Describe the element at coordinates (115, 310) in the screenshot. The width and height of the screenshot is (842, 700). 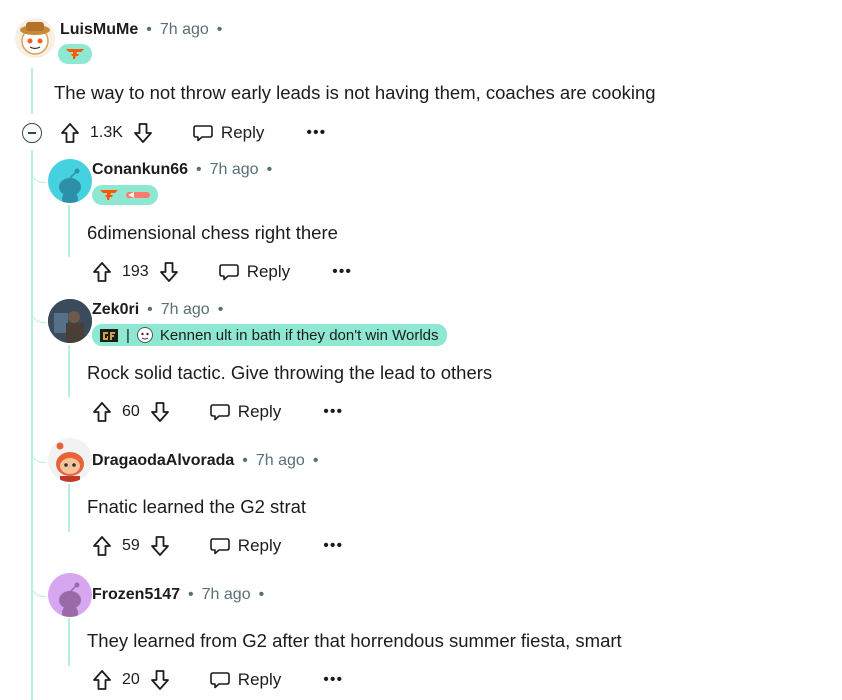
I see `username: Zek0ri` at that location.